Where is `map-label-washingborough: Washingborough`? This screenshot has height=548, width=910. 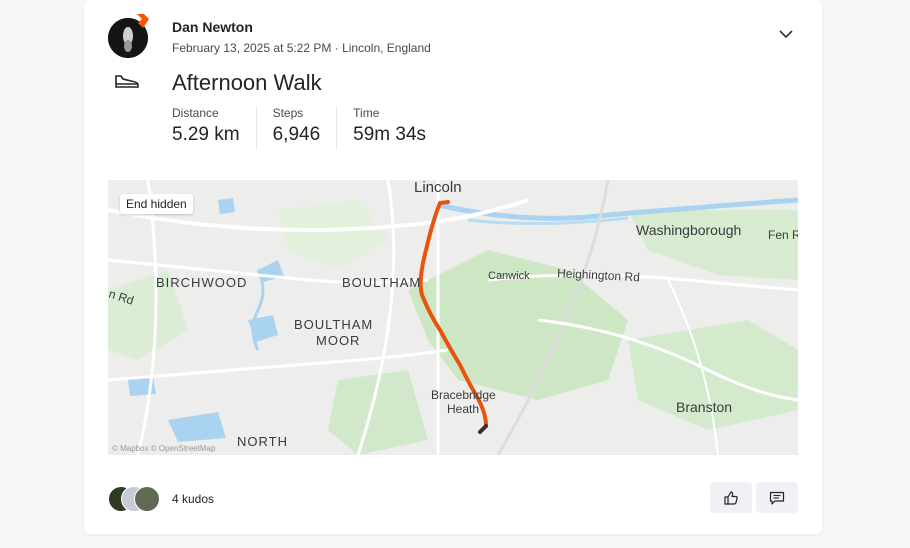 map-label-washingborough: Washingborough is located at coordinates (688, 230).